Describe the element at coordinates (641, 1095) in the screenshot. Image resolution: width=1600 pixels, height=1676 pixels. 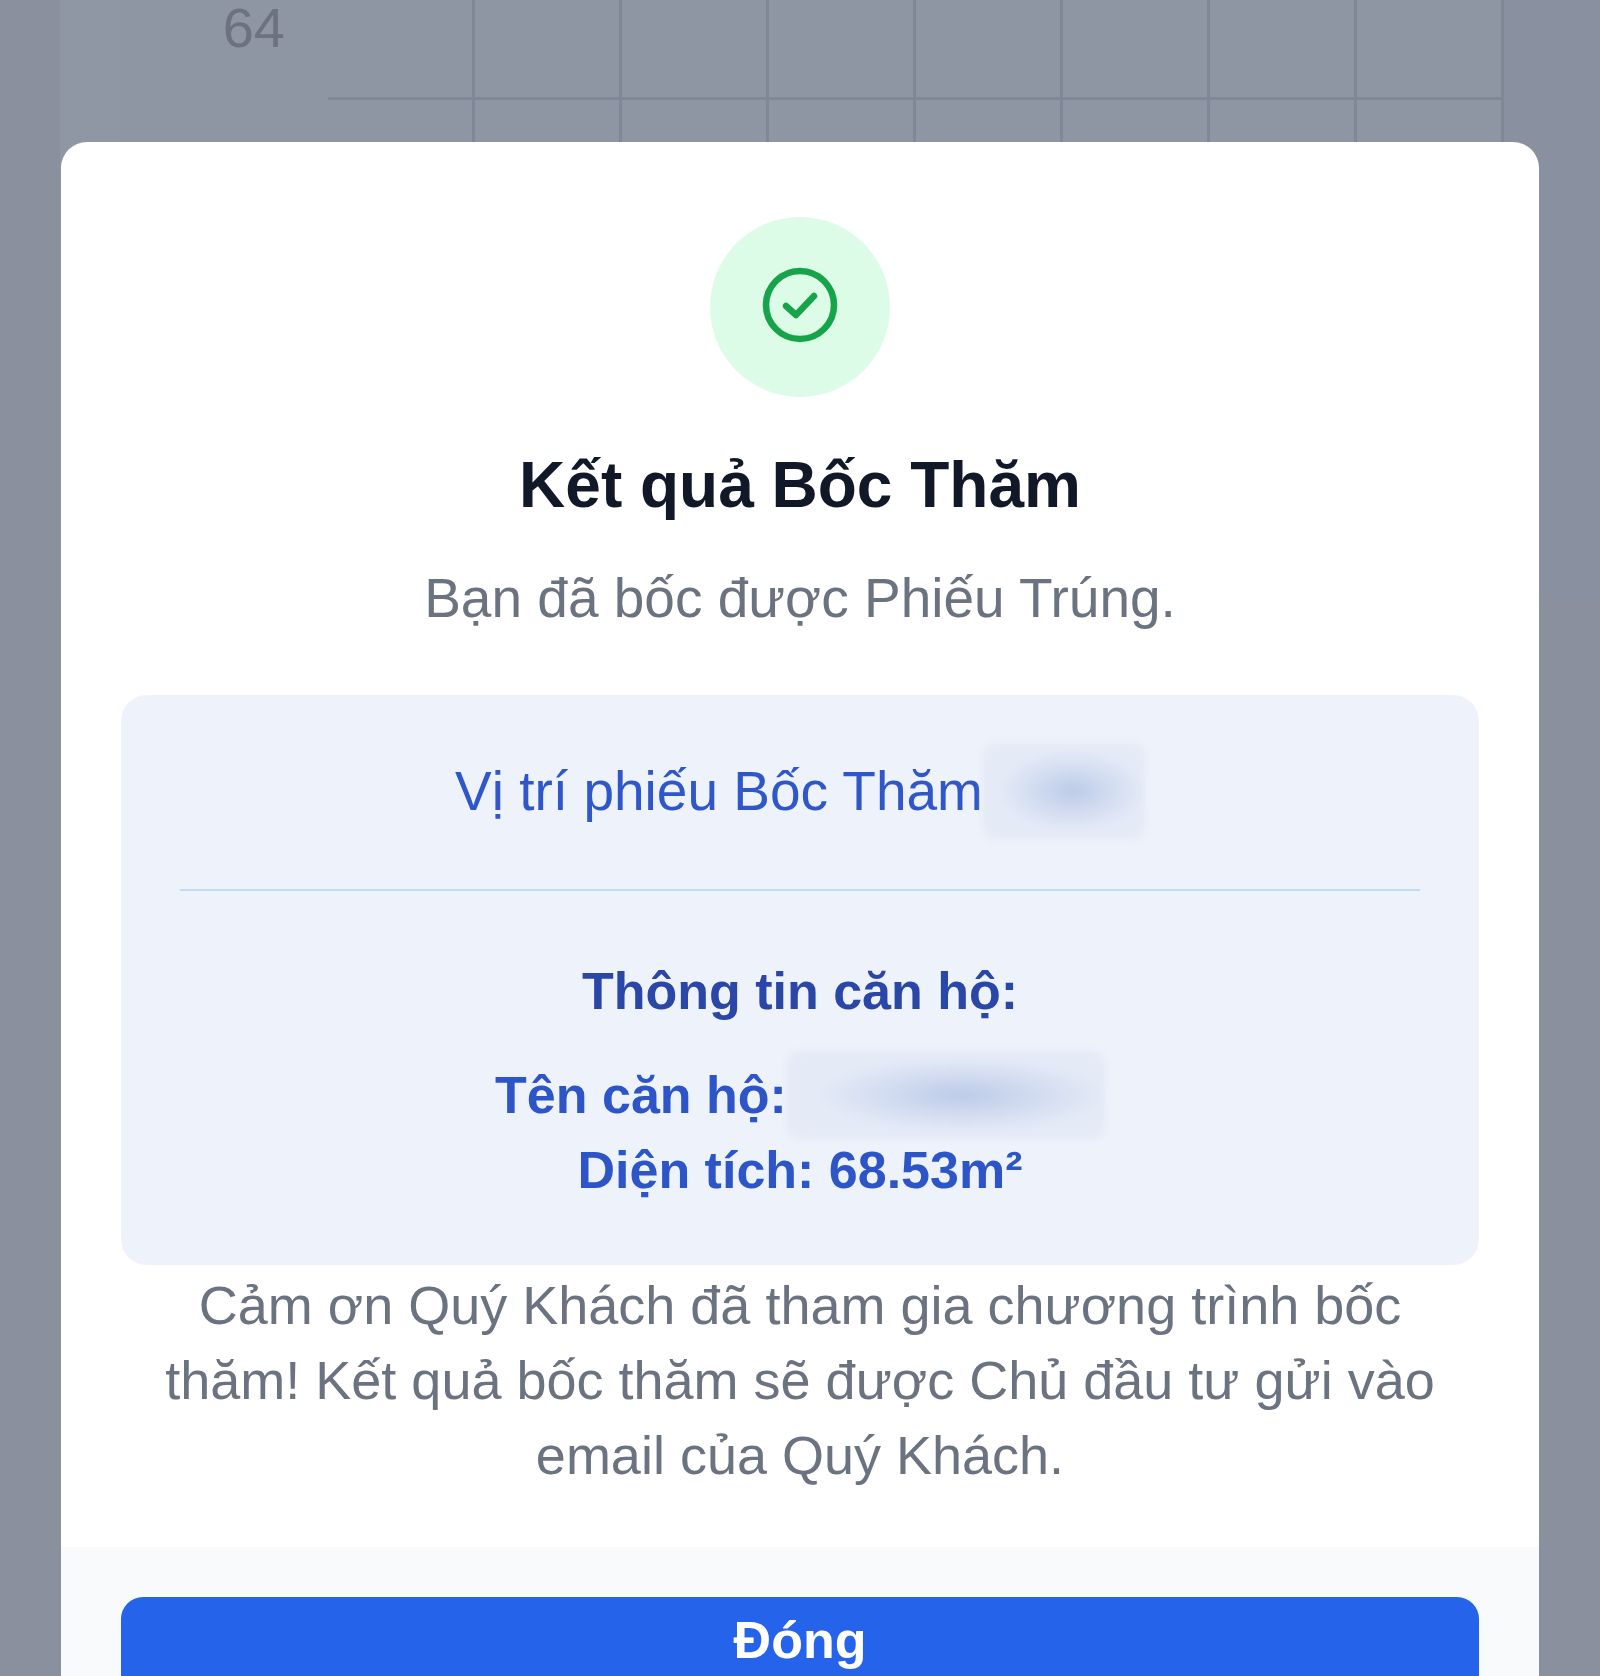
I see `apartment-field: Tên căn hộ:` at that location.